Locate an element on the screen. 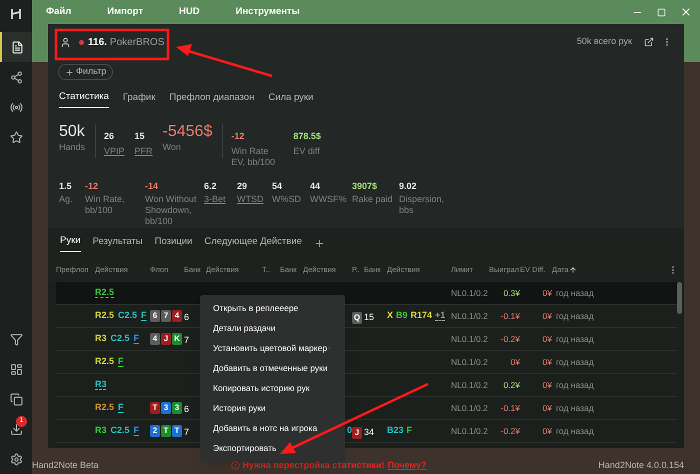 This screenshot has width=700, height=474. stat-label: Win Rate EV, bb/100 is located at coordinates (253, 157).